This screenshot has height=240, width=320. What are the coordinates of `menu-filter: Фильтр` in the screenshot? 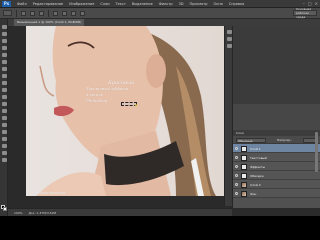 It's located at (166, 4).